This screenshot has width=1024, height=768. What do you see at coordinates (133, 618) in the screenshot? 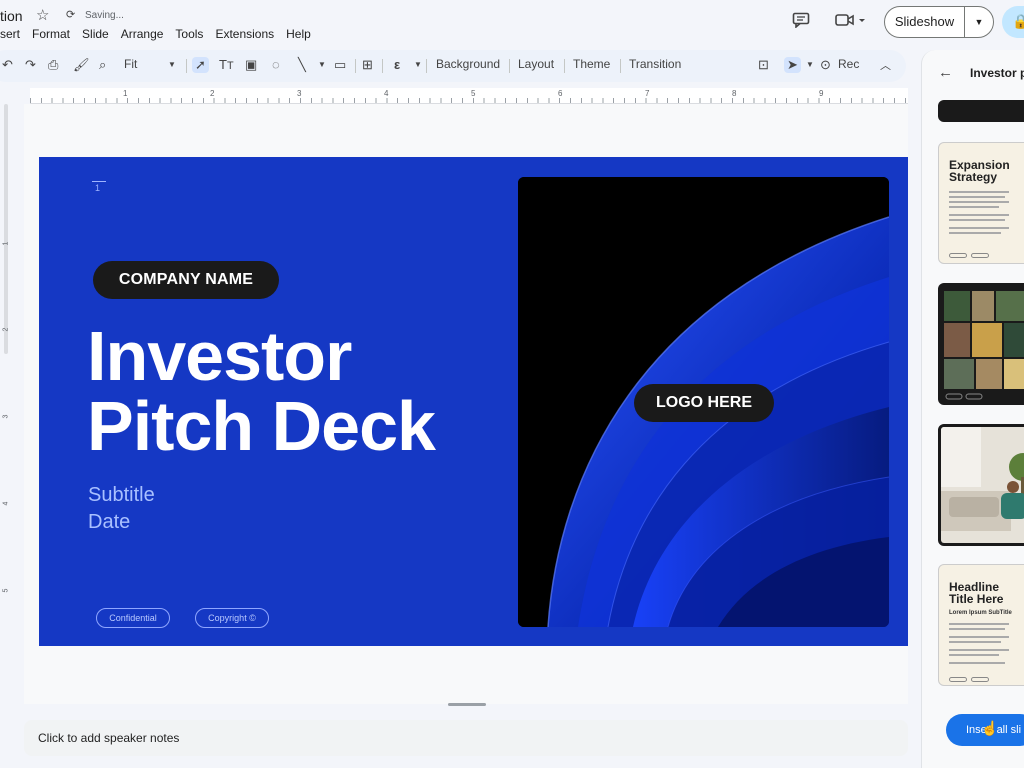
I see `confidential-pill: Confidential` at bounding box center [133, 618].